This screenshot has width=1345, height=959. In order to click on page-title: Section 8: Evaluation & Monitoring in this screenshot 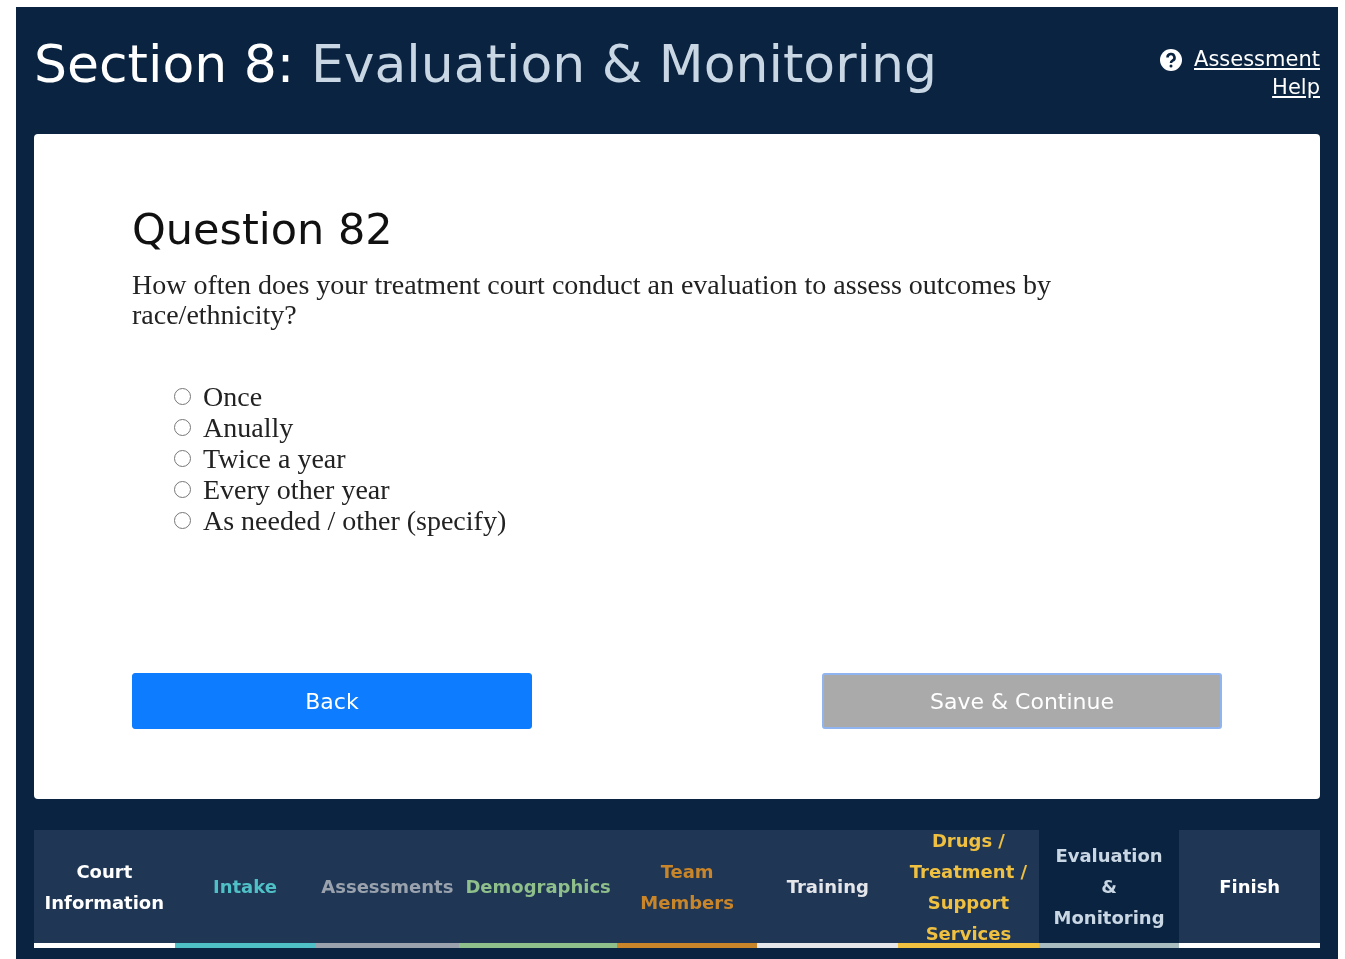, I will do `click(485, 64)`.